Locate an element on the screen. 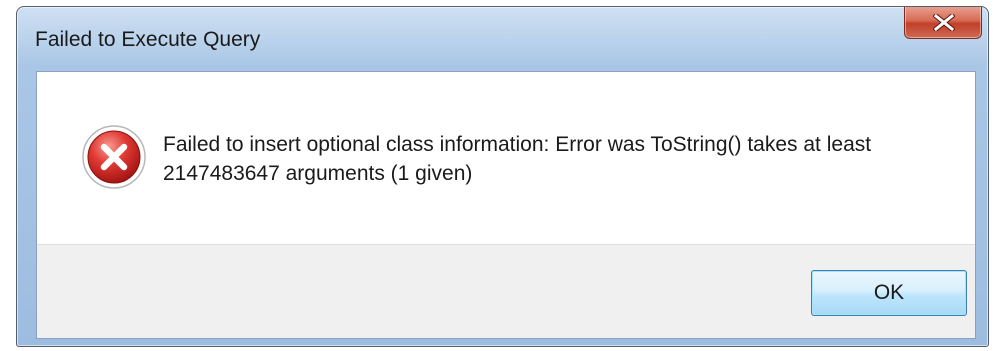  close-button is located at coordinates (943, 23).